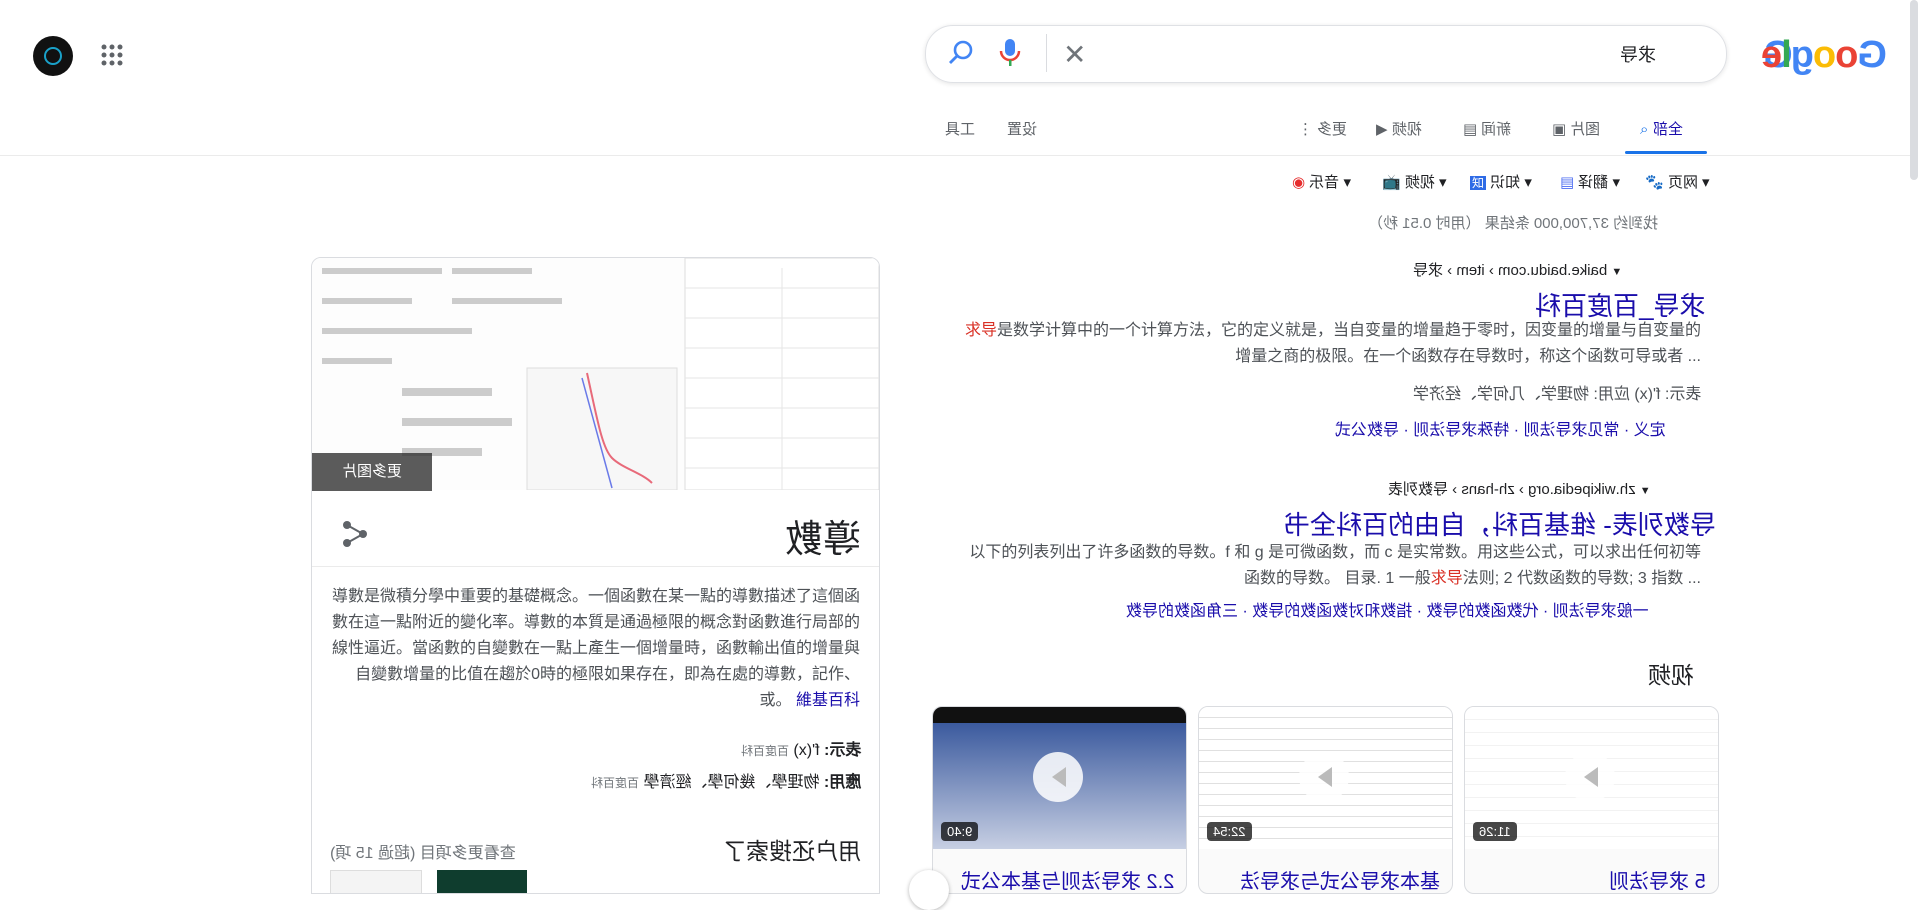  I want to click on panel-title: 導數, so click(822, 540).